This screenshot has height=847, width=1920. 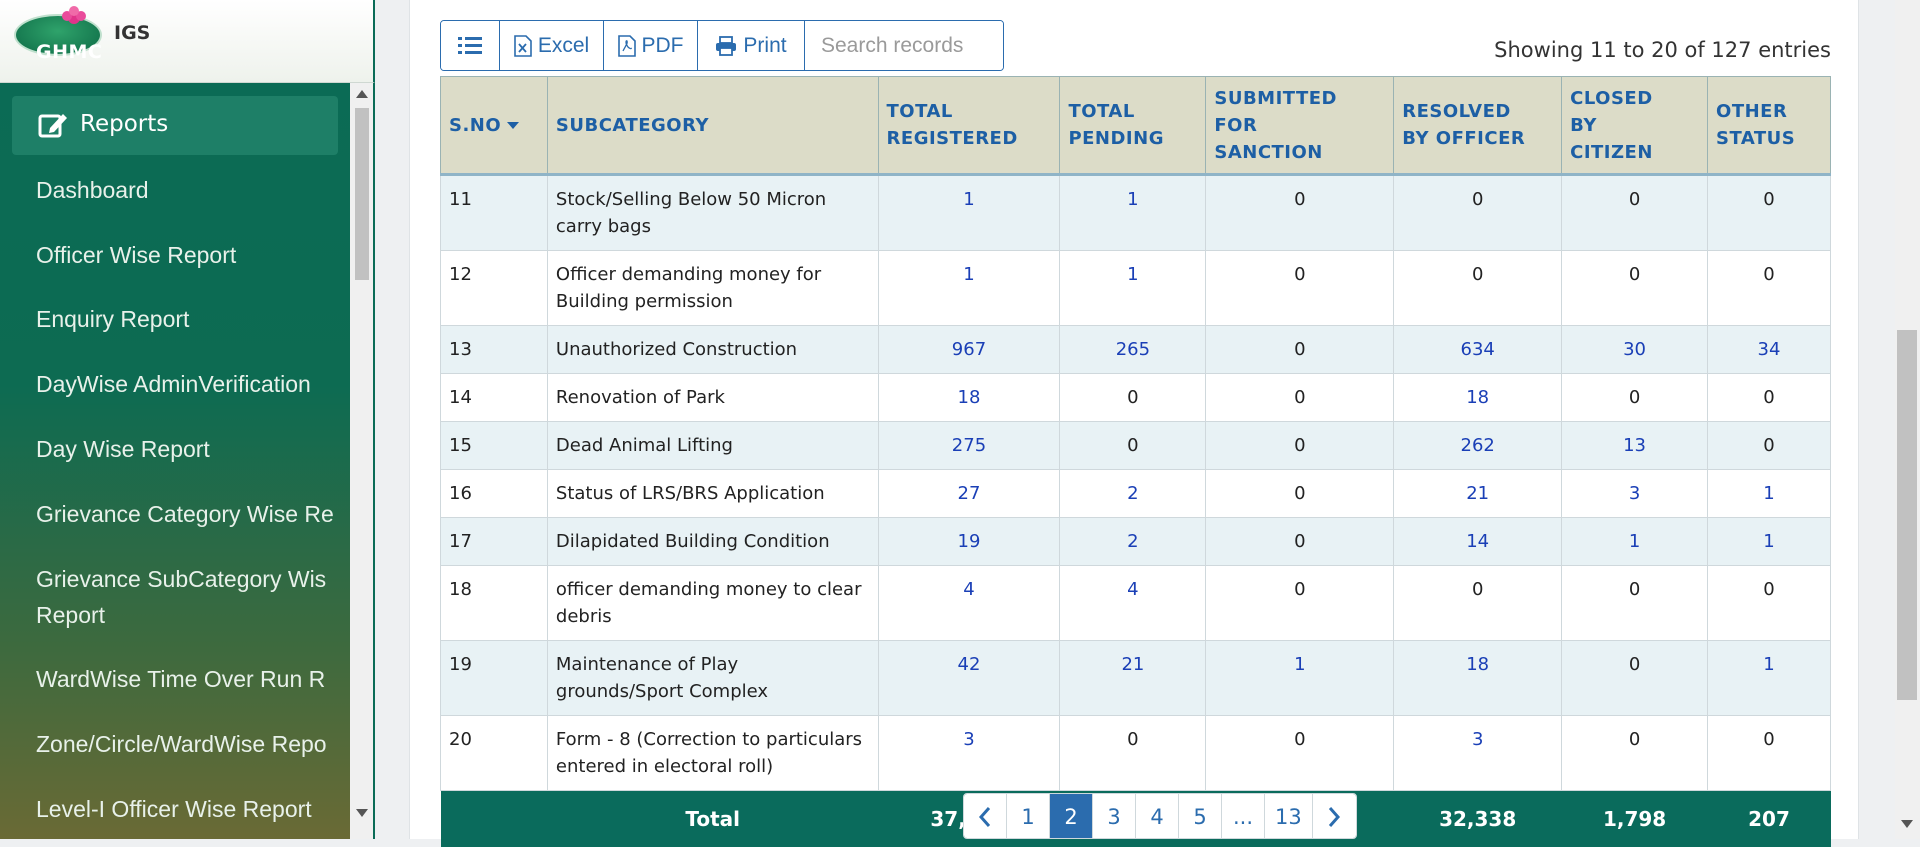 What do you see at coordinates (1478, 541) in the screenshot?
I see `cell-resolved: 14` at bounding box center [1478, 541].